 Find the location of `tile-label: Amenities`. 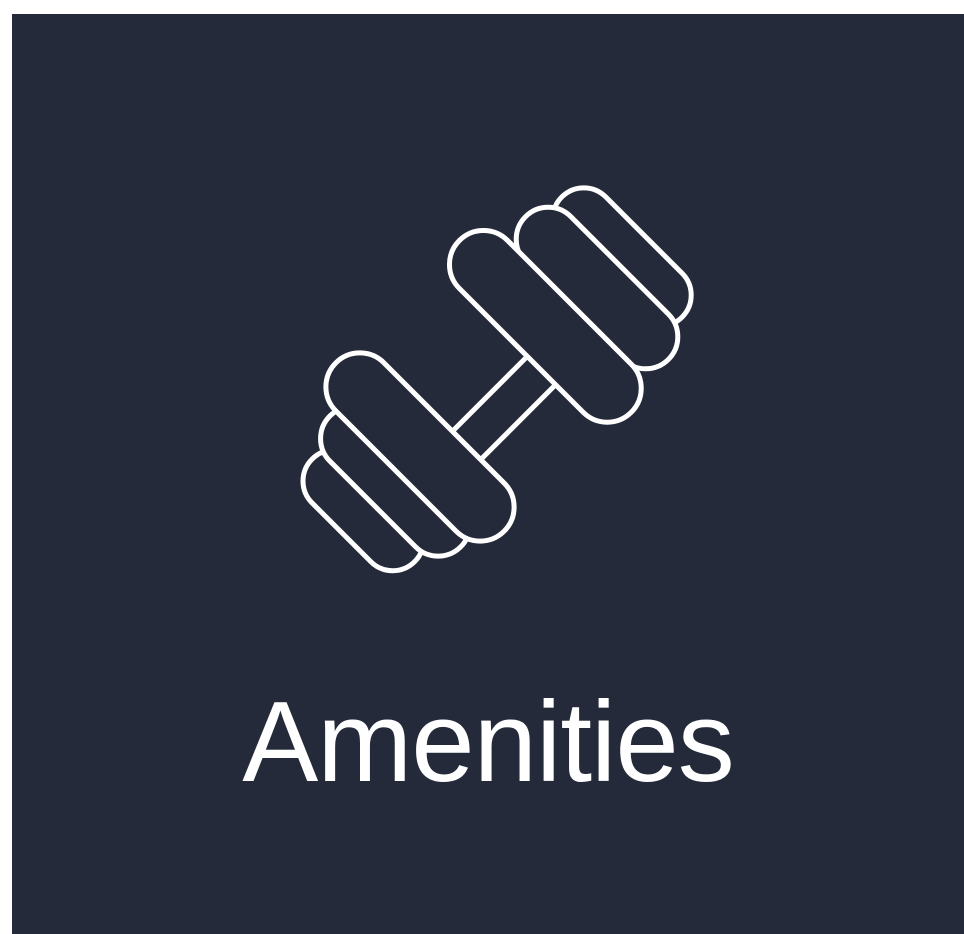

tile-label: Amenities is located at coordinates (488, 742).